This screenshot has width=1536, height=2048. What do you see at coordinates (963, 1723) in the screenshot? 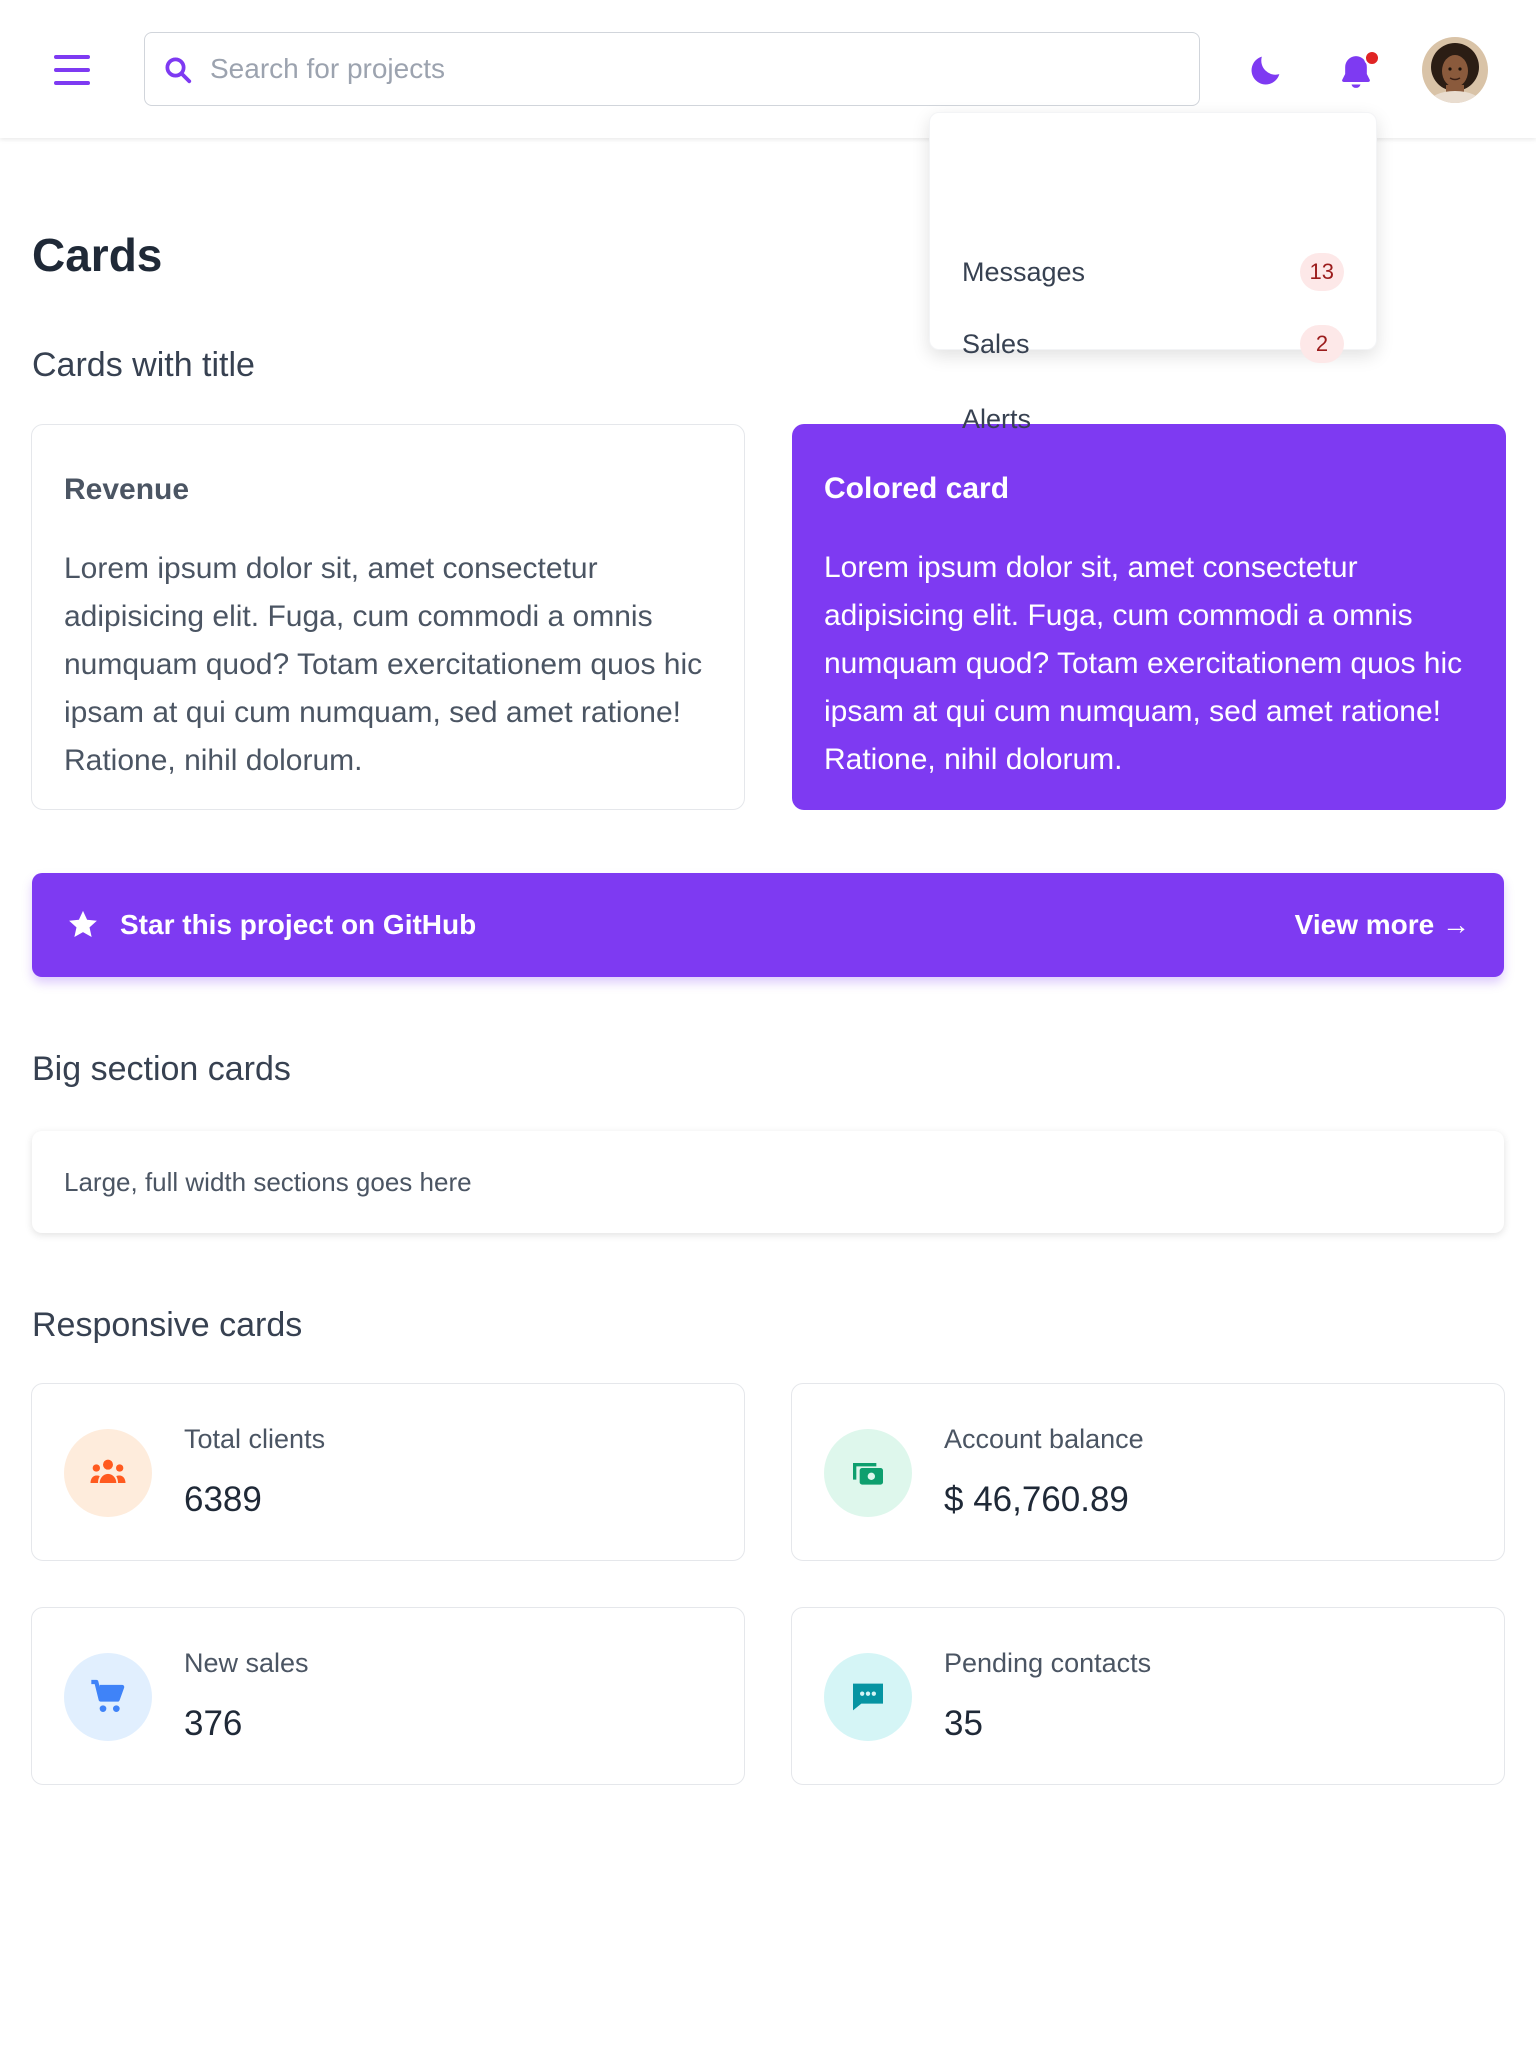
I see `stat-value: 35` at bounding box center [963, 1723].